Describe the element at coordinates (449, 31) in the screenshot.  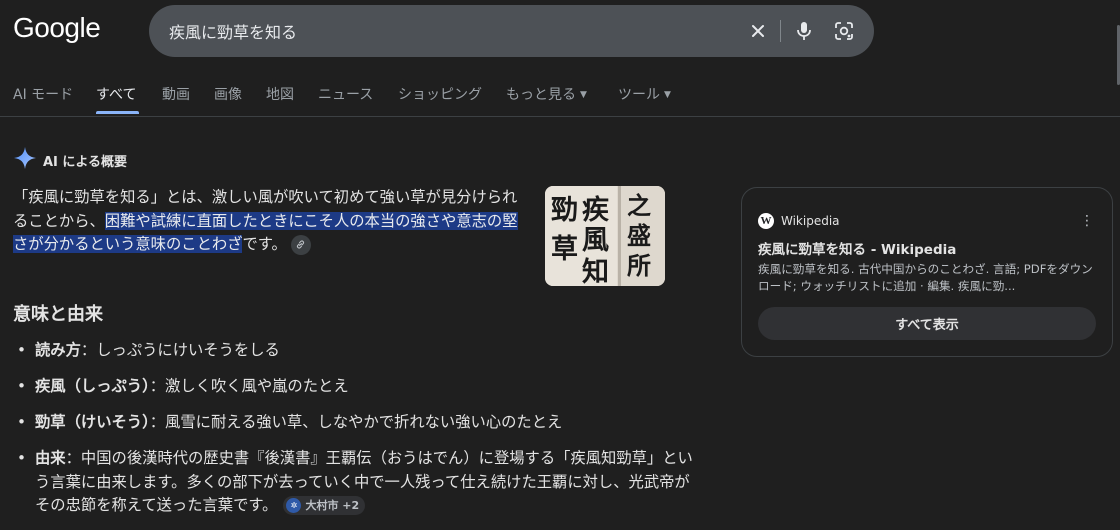
I see `search-input` at that location.